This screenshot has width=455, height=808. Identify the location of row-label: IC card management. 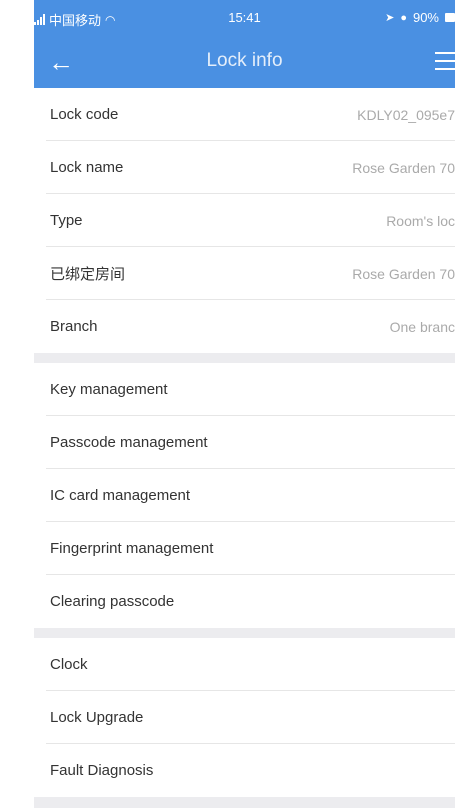
(120, 495).